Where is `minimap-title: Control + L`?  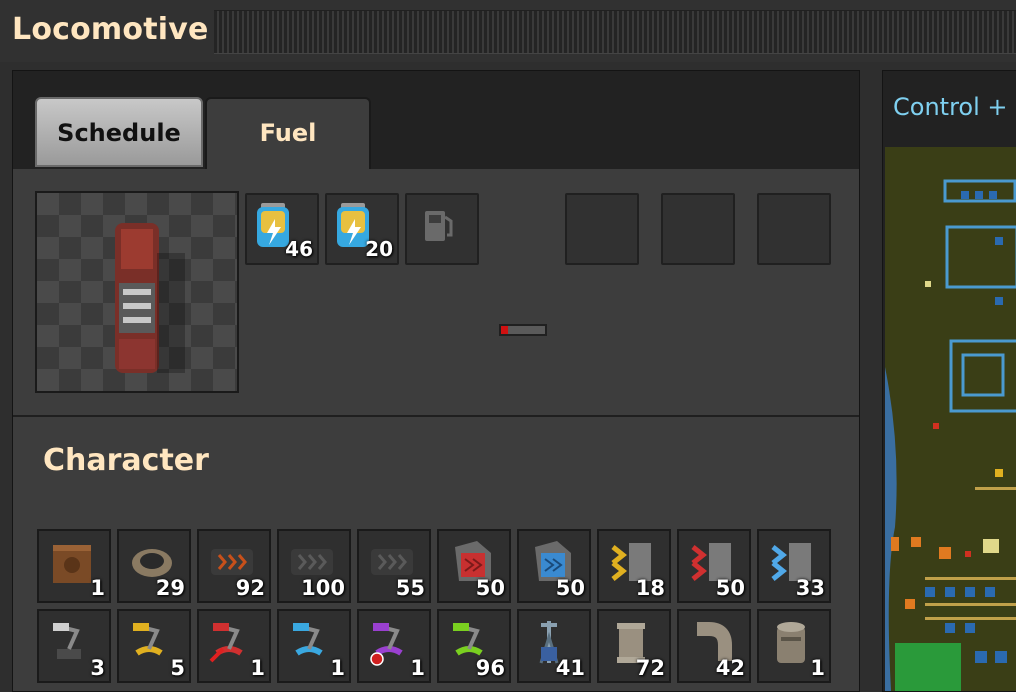
minimap-title: Control + L is located at coordinates (954, 107).